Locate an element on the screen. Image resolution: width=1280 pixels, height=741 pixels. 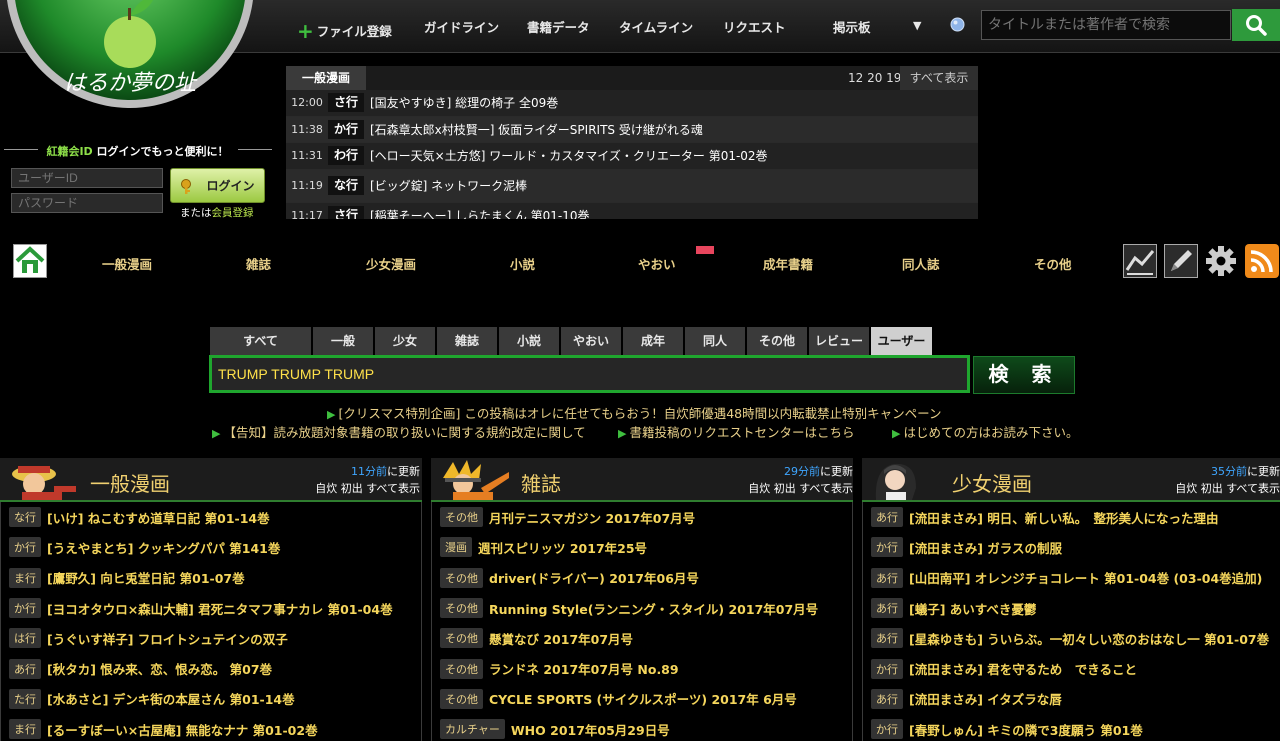
item-title: [るーすぼーい×古屋庵] 無能なナナ 第01-02巻 is located at coordinates (182, 729).